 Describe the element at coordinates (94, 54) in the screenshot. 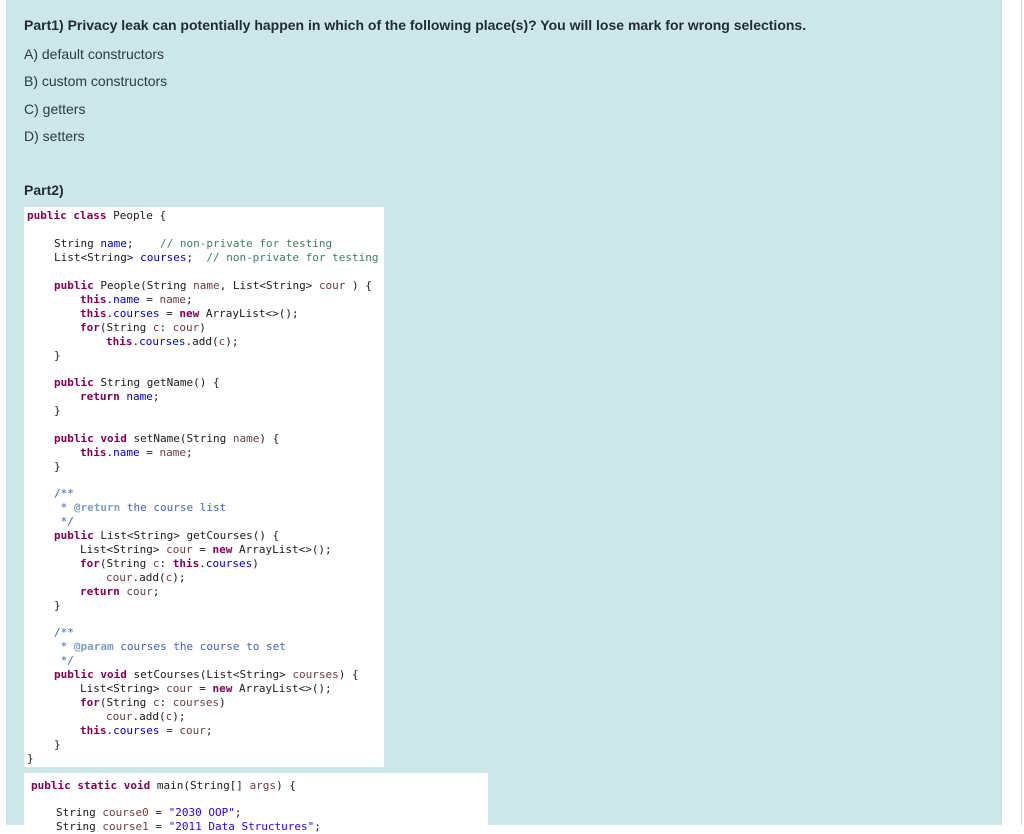

I see `option-a: A) default constructors` at that location.